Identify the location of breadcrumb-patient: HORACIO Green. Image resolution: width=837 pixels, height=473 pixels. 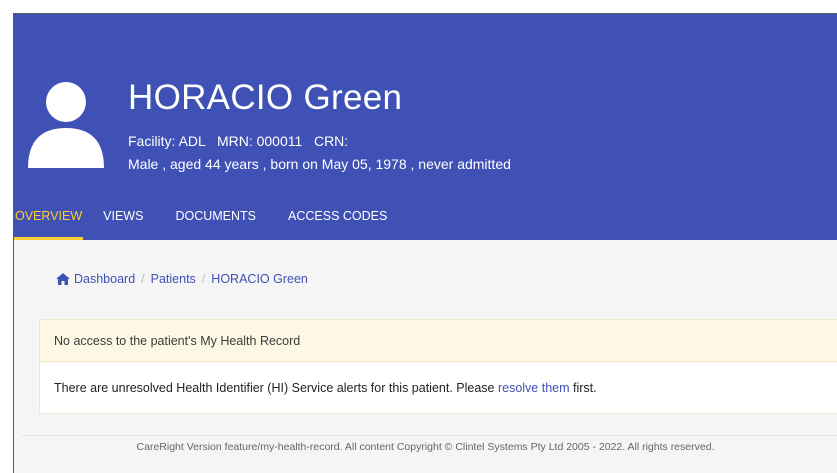
(259, 279).